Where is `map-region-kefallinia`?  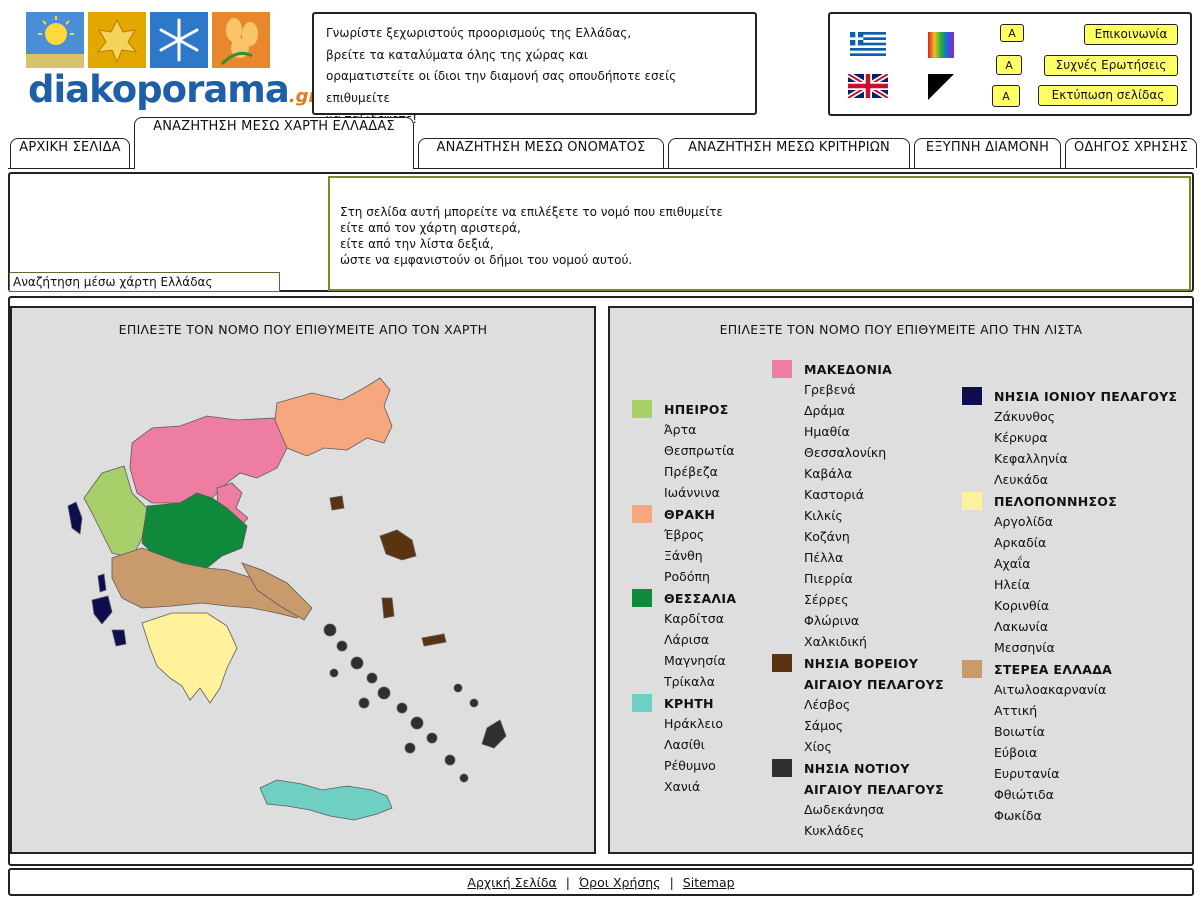 map-region-kefallinia is located at coordinates (102, 610).